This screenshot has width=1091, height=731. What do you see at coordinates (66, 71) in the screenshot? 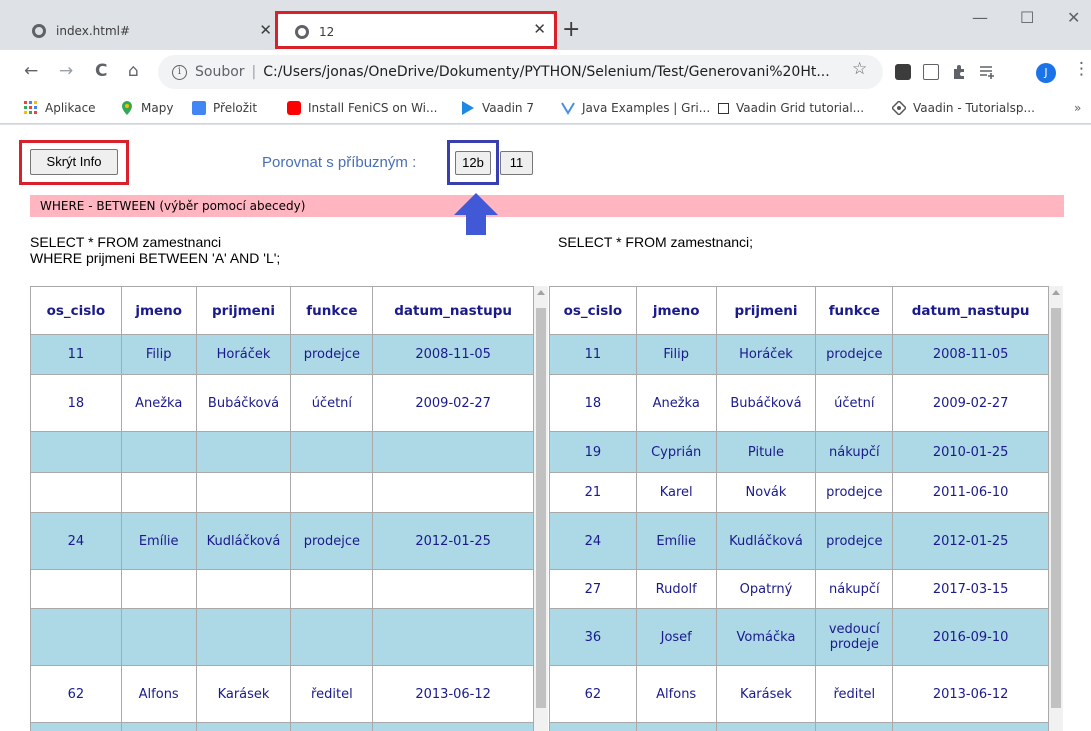
I see `forward-icon: →` at bounding box center [66, 71].